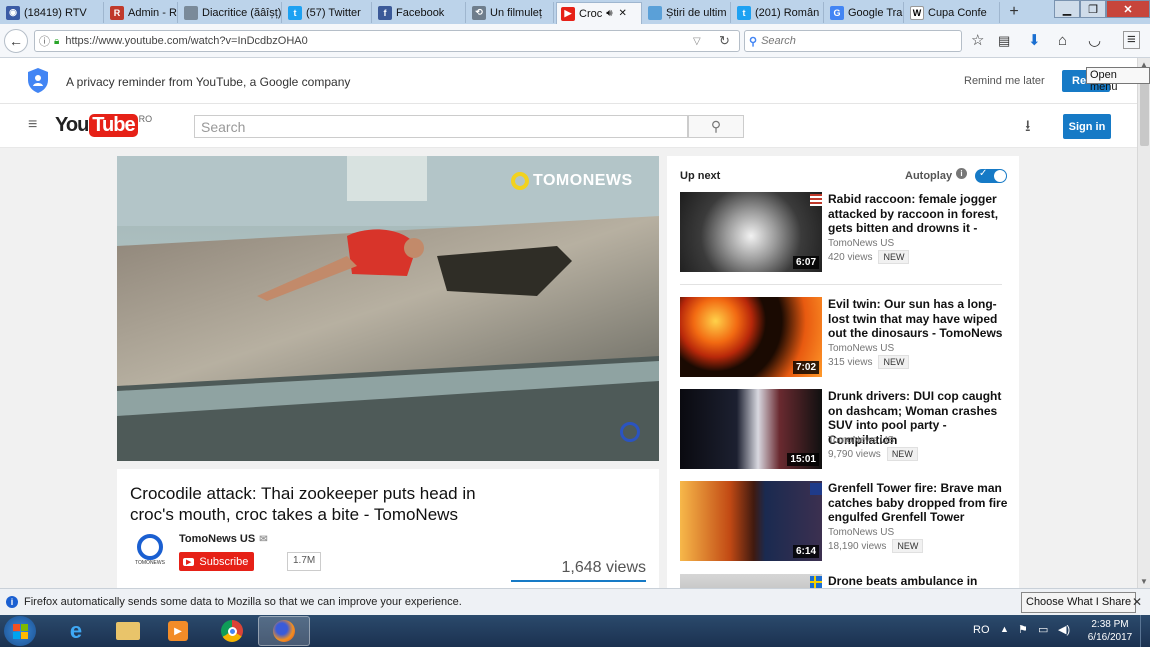 This screenshot has width=1150, height=647. Describe the element at coordinates (1094, 41) in the screenshot. I see `pocket-icon: ◡` at that location.